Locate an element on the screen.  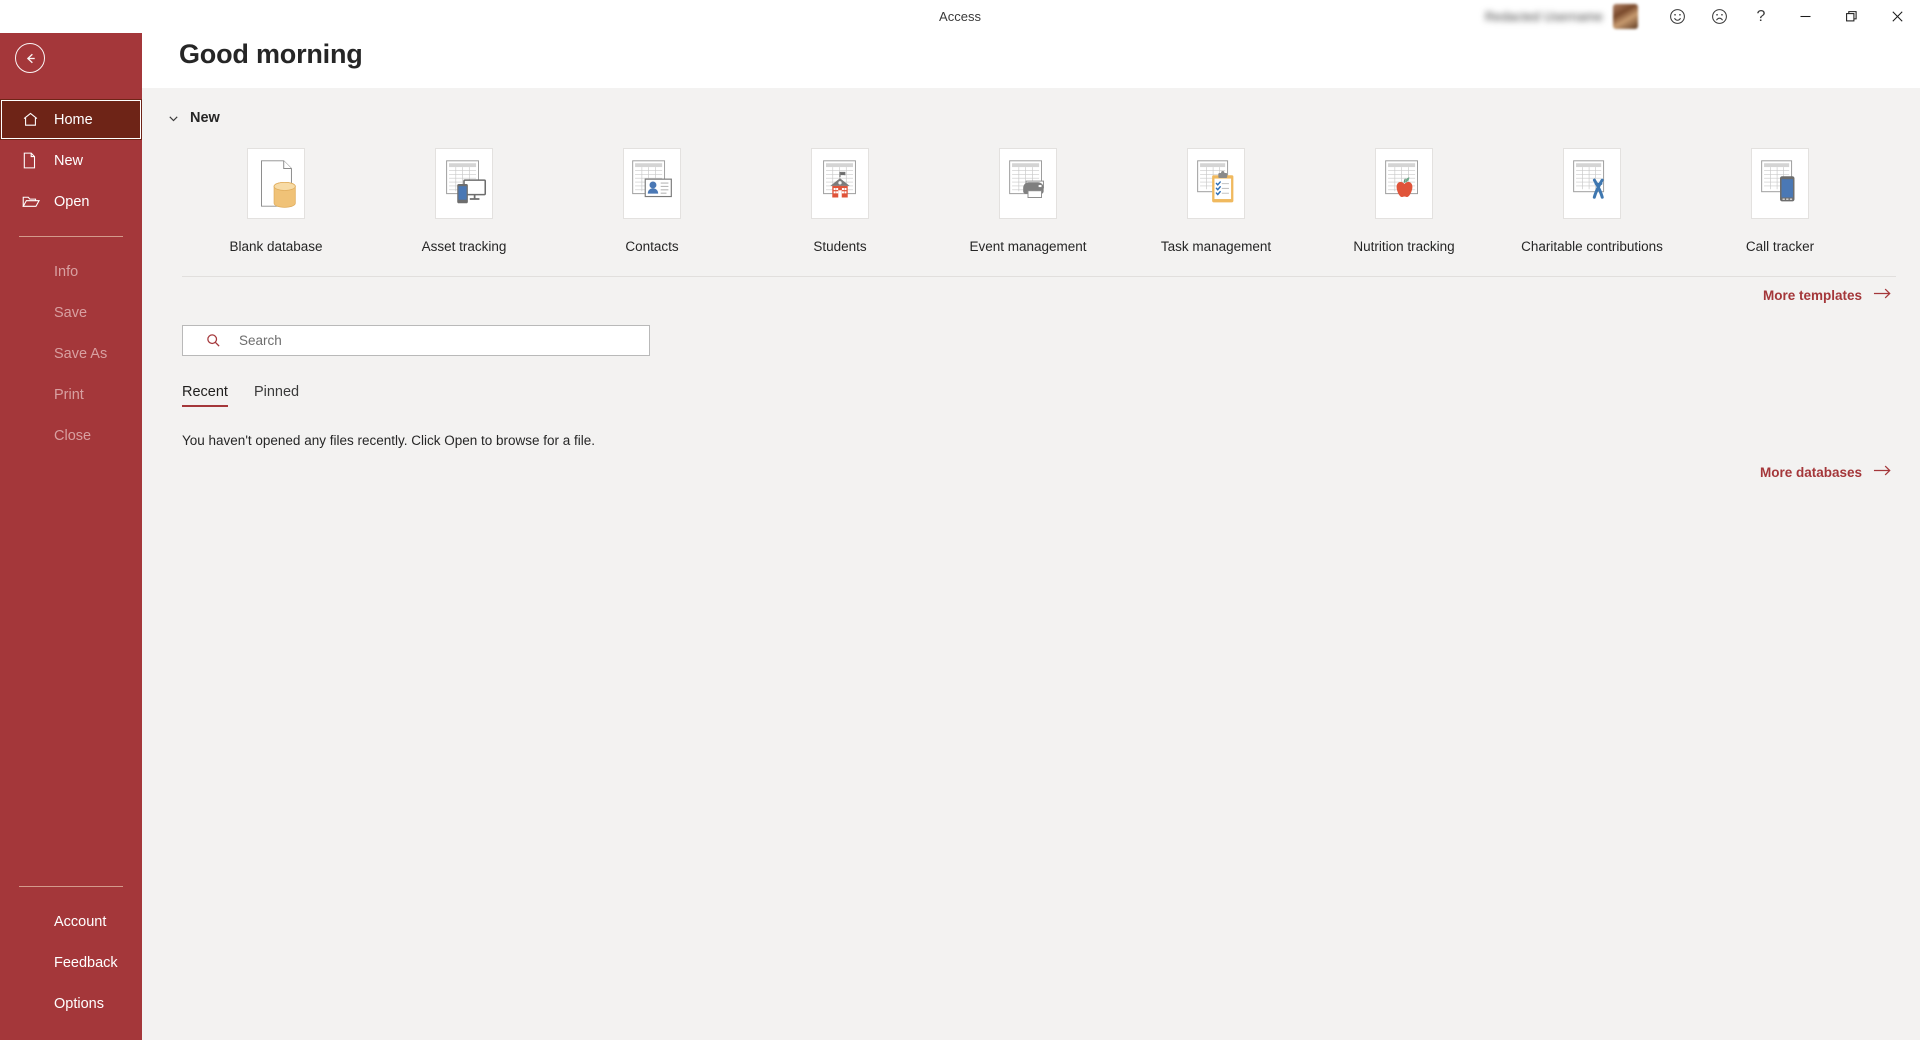
template-card-asset-tracking: Asset tracking is located at coordinates (464, 203).